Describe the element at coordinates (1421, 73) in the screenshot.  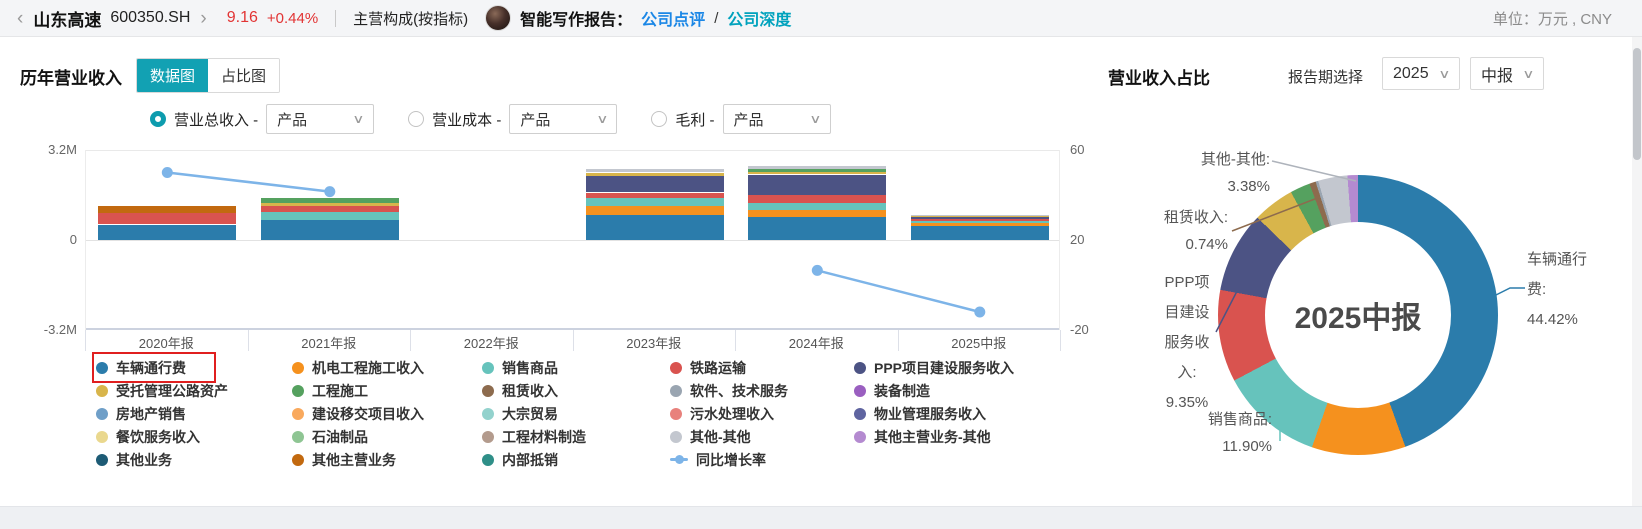
I see `year-select: 2025 ∨` at that location.